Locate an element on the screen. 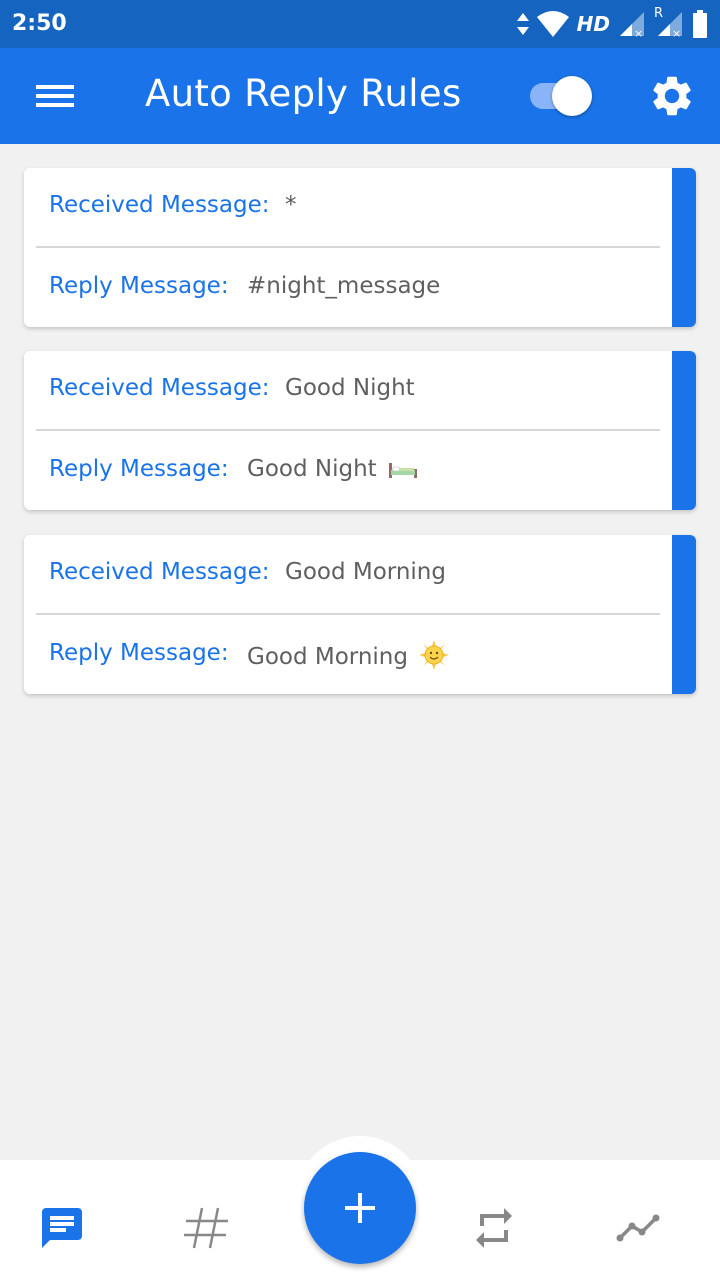  nav-stats is located at coordinates (638, 1228).